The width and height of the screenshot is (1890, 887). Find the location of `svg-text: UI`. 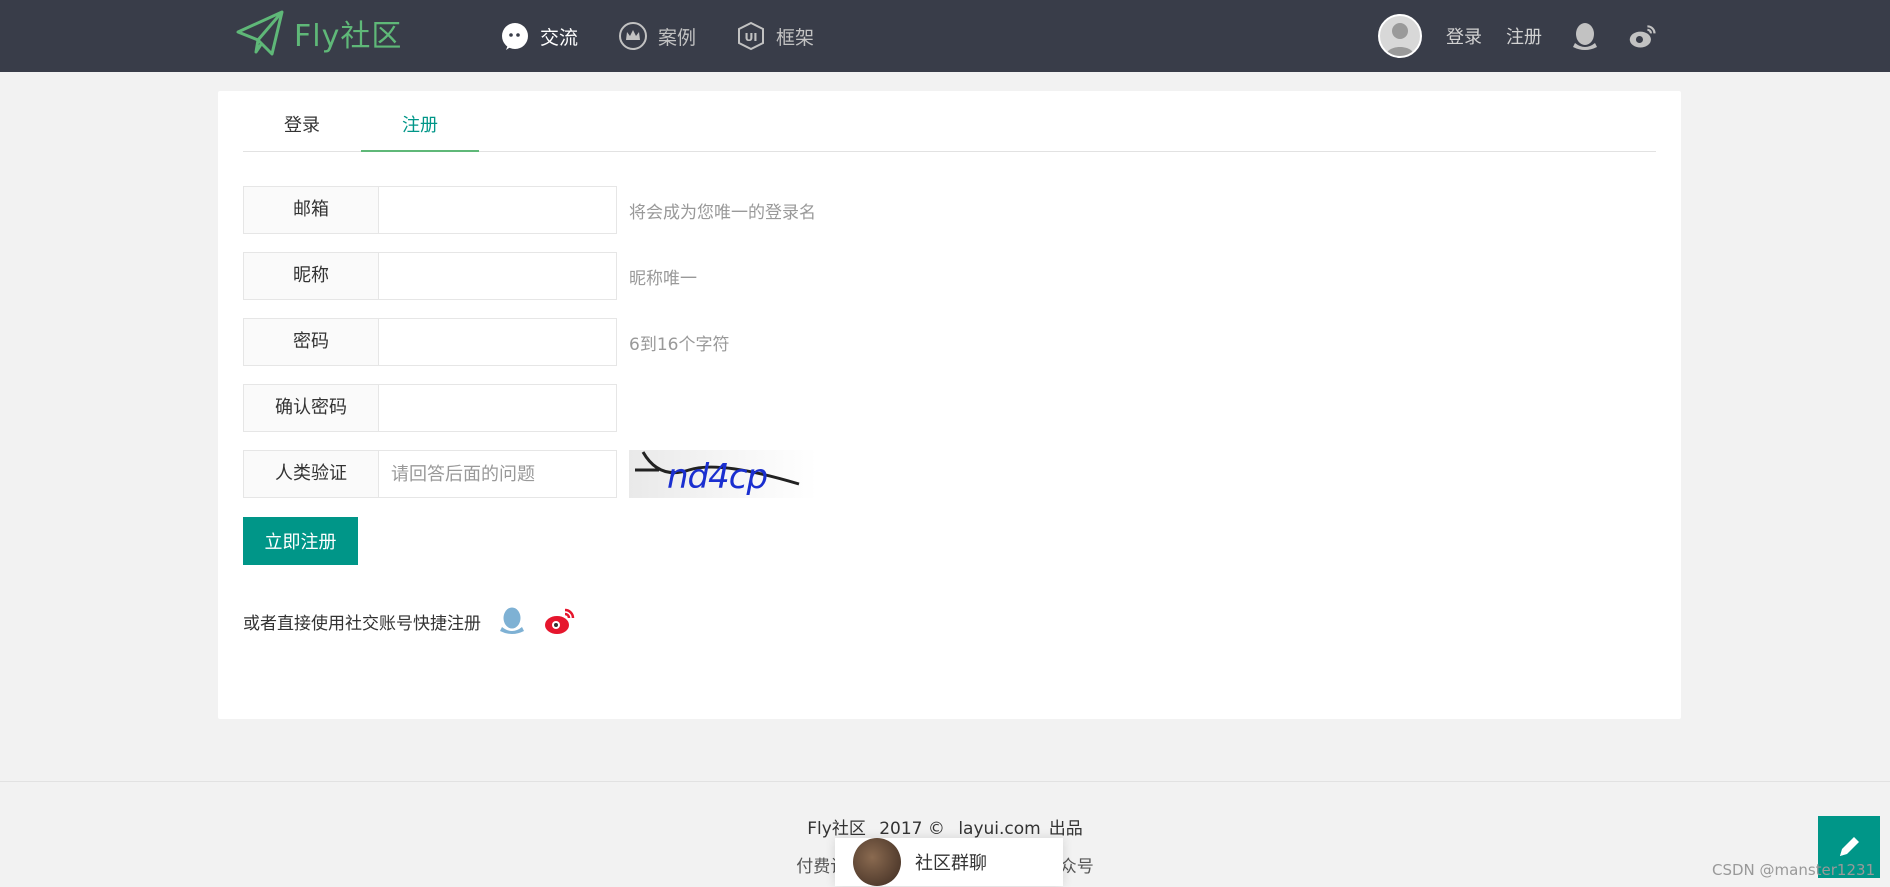

svg-text: UI is located at coordinates (751, 37).